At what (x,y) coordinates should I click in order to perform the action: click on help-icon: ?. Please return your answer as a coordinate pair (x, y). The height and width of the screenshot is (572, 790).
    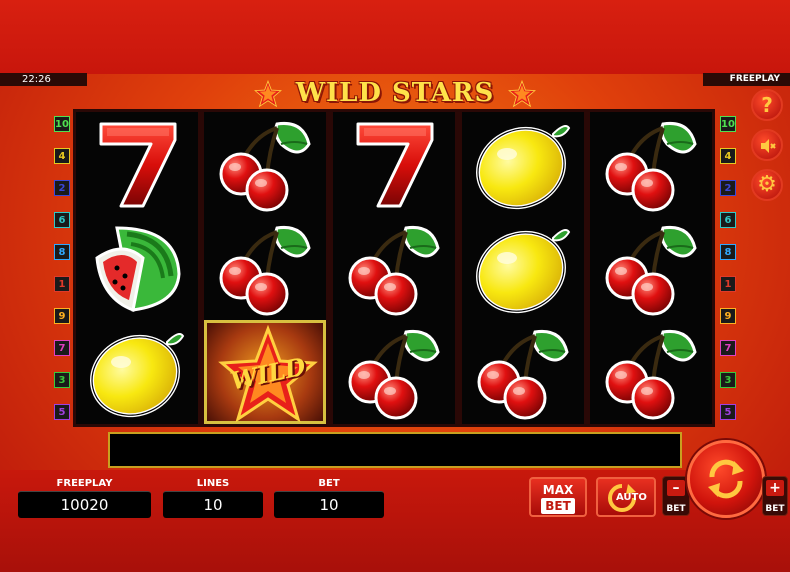
    Looking at the image, I should click on (767, 105).